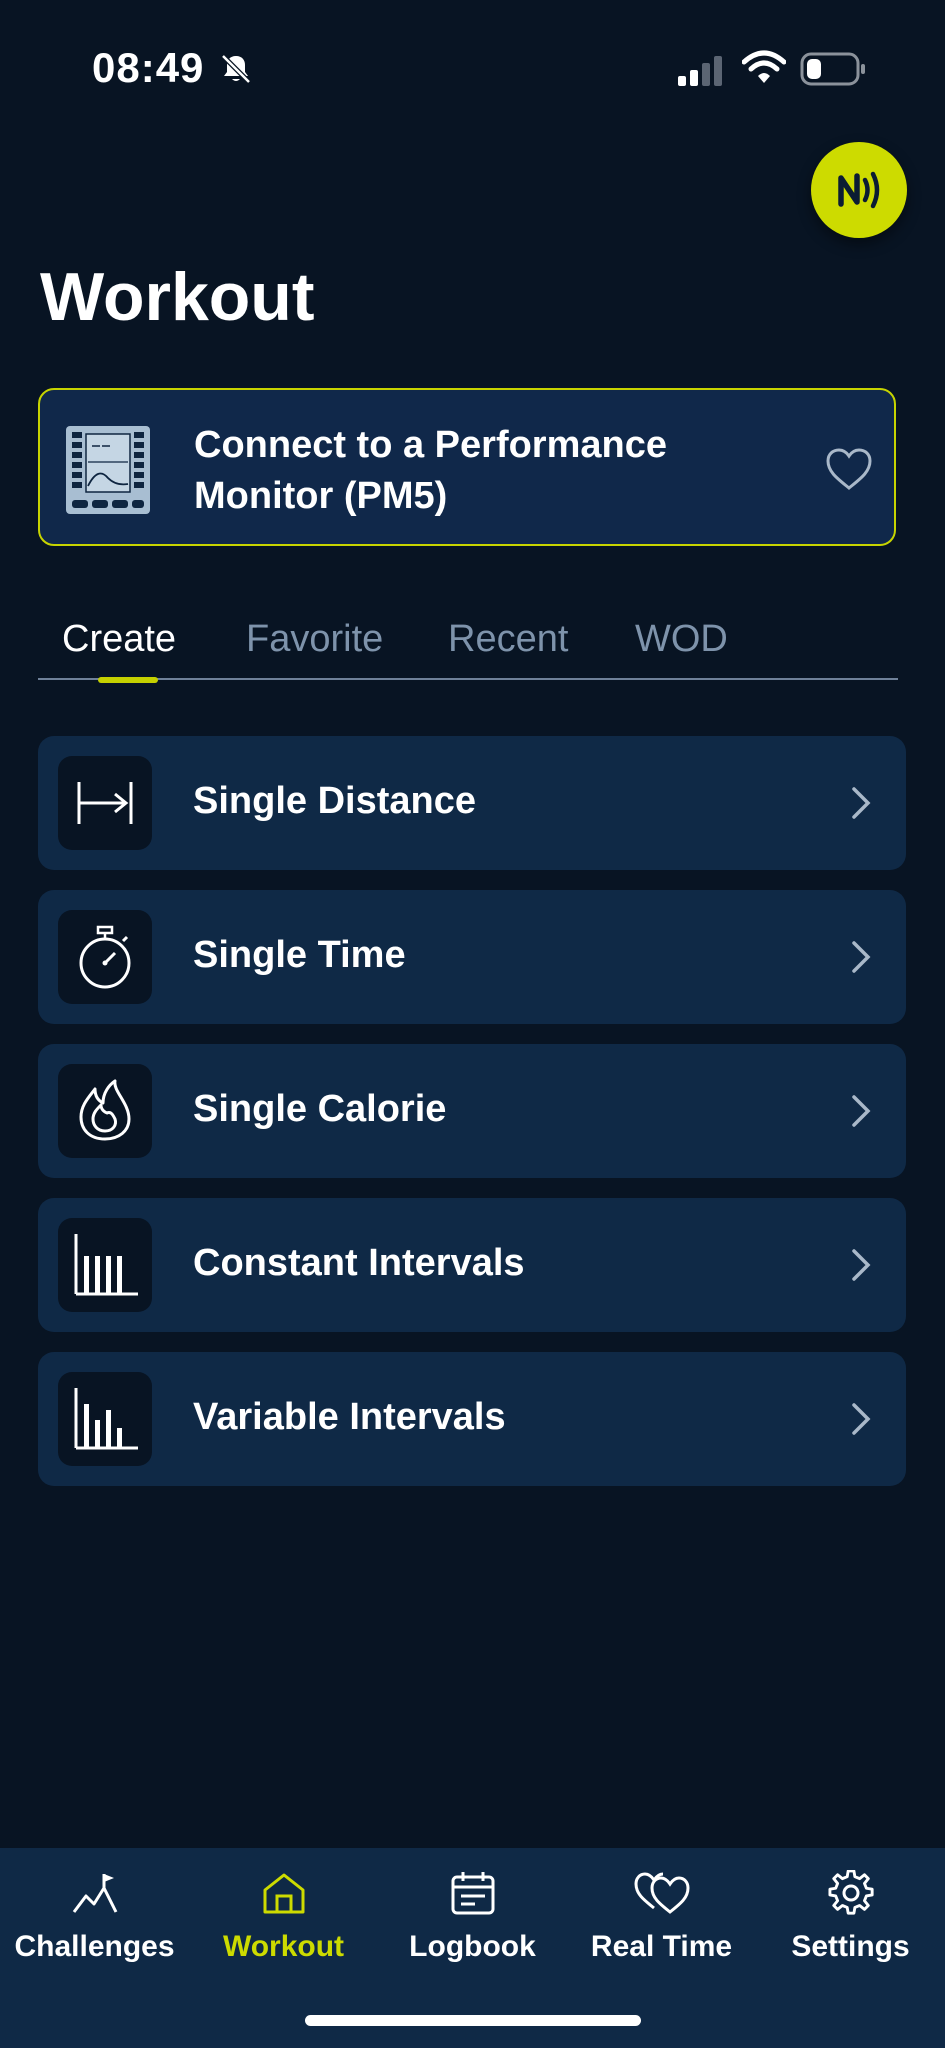  I want to click on nav-label: Settings, so click(850, 1946).